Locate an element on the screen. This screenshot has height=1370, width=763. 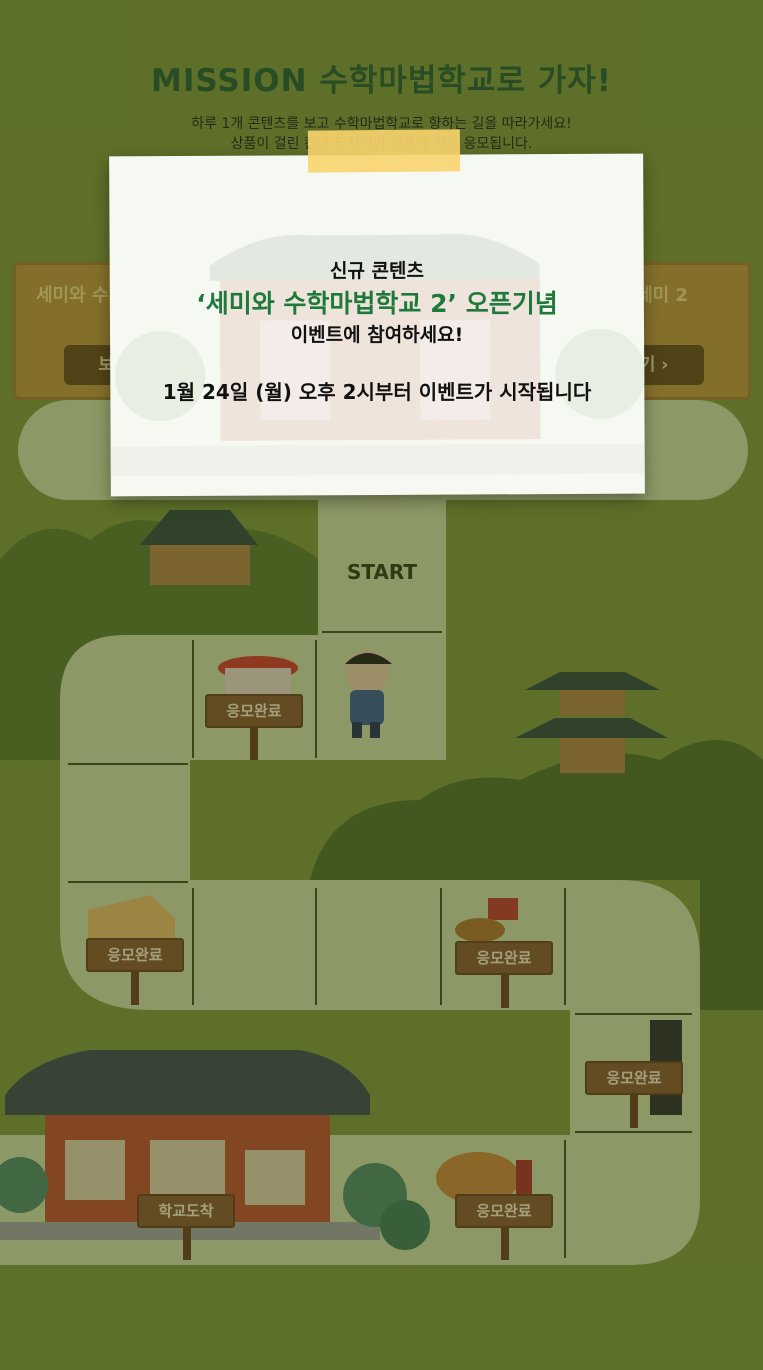
modal-line-start-date: 1월 24일 (월) 오후 2시부터 이벤트가 시작됩니다 is located at coordinates (377, 392).